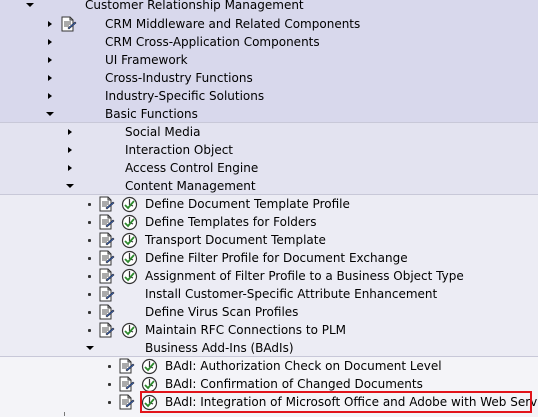 The image size is (538, 417). I want to click on node-label: Define Templates for Folders, so click(231, 222).